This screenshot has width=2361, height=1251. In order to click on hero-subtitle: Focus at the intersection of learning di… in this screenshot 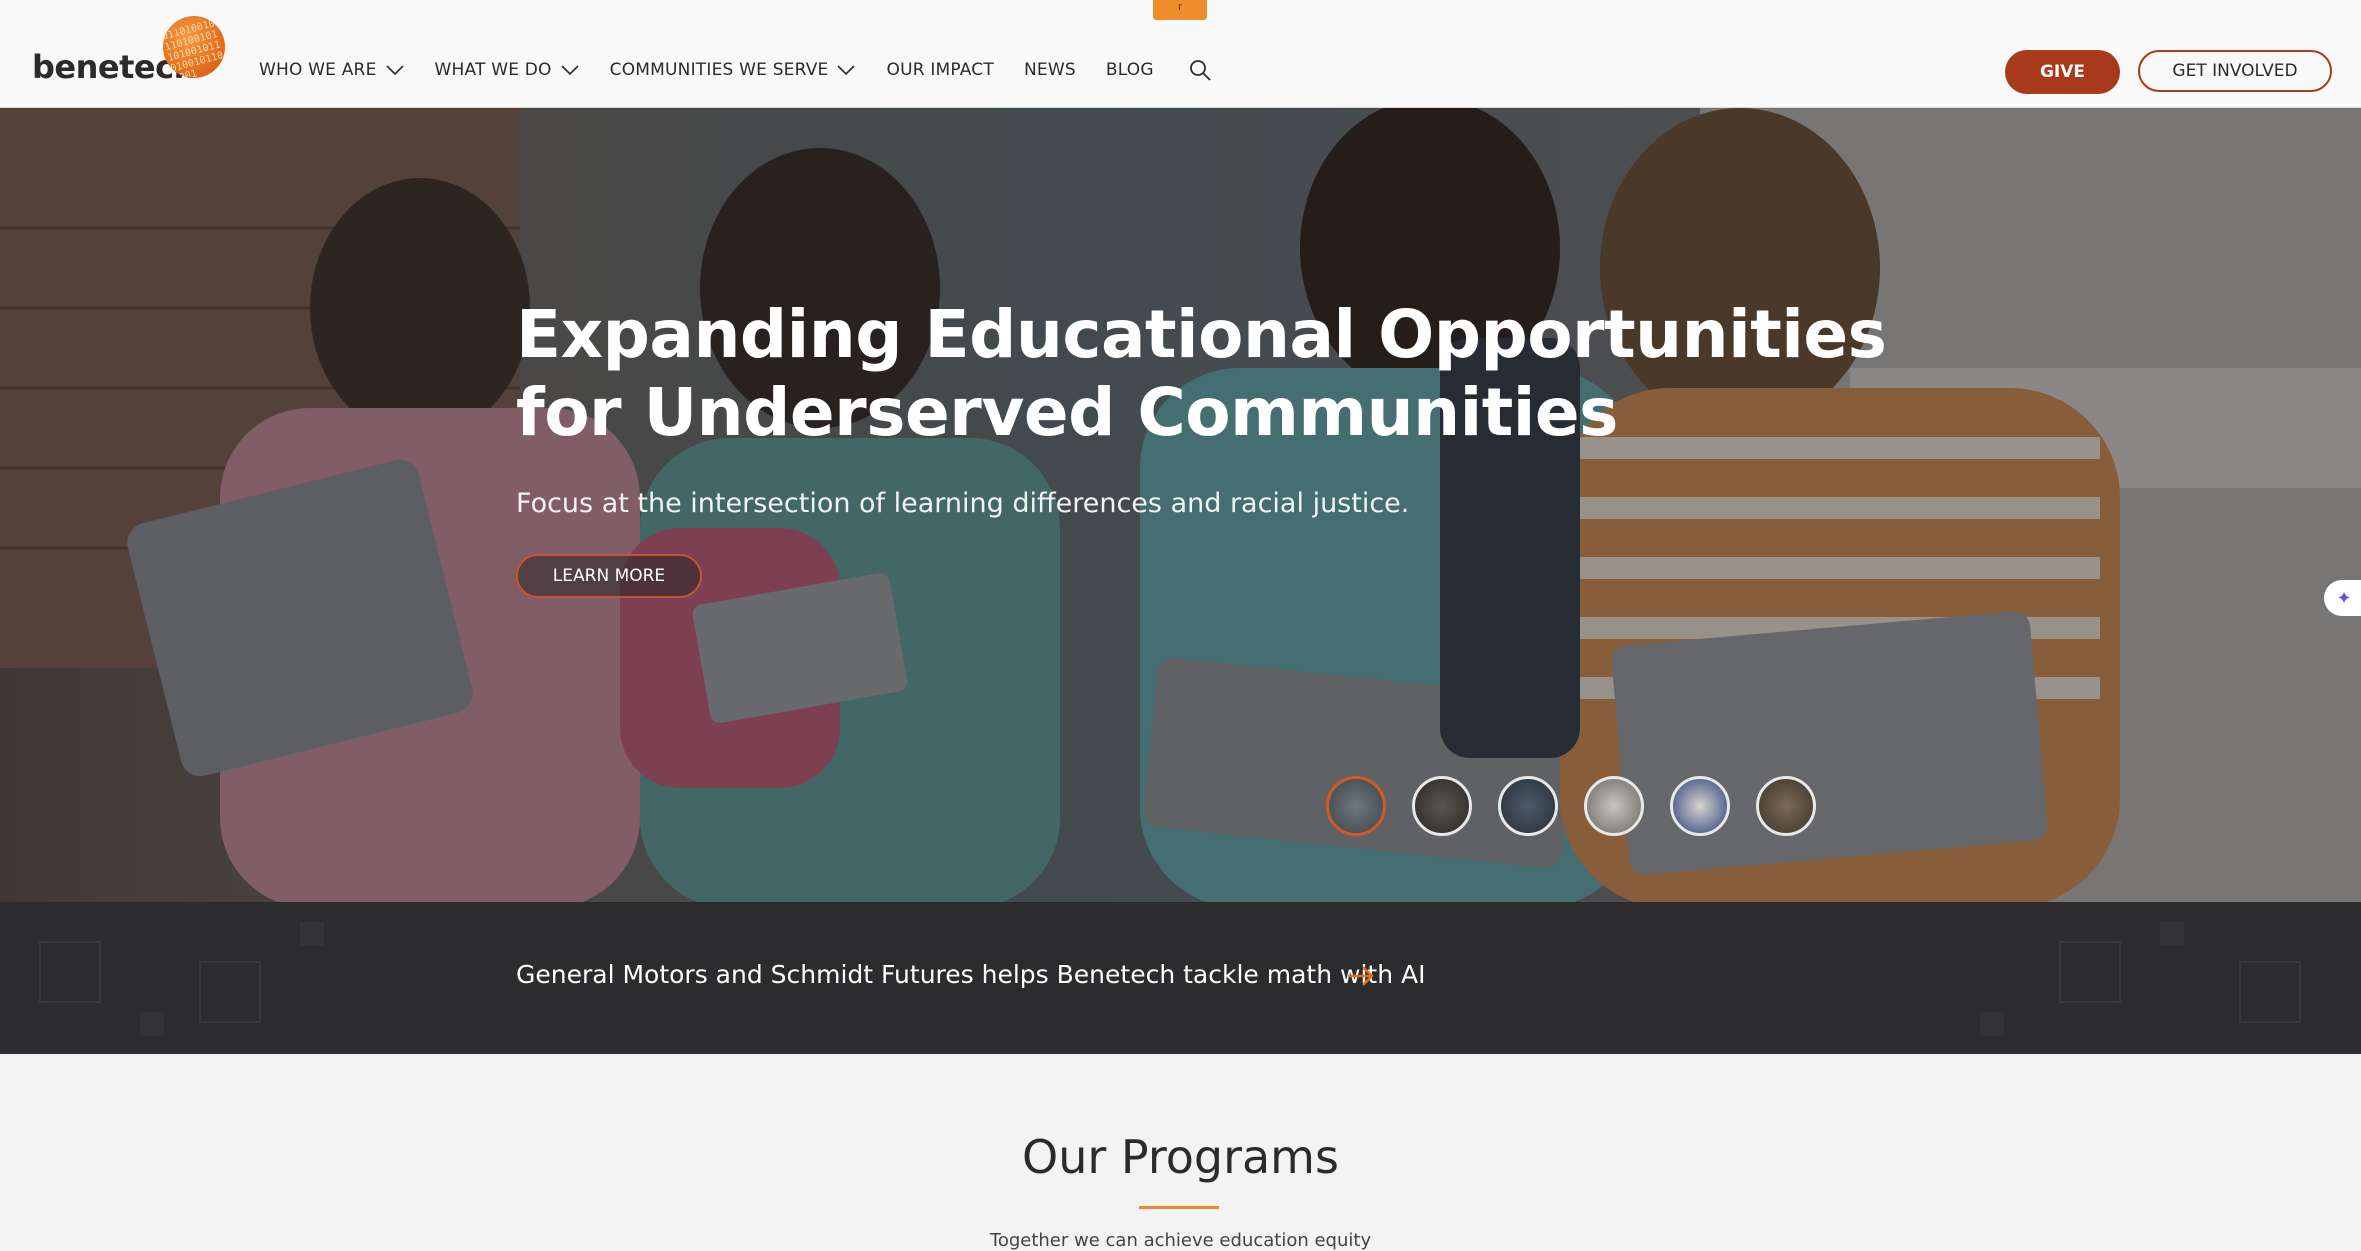, I will do `click(963, 503)`.